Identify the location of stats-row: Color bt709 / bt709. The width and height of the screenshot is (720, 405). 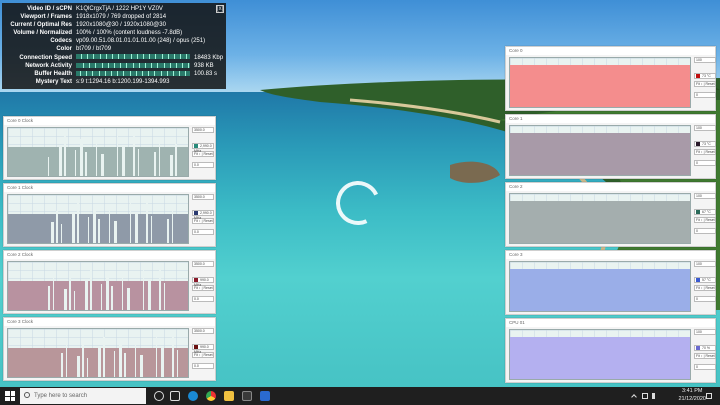
(114, 49).